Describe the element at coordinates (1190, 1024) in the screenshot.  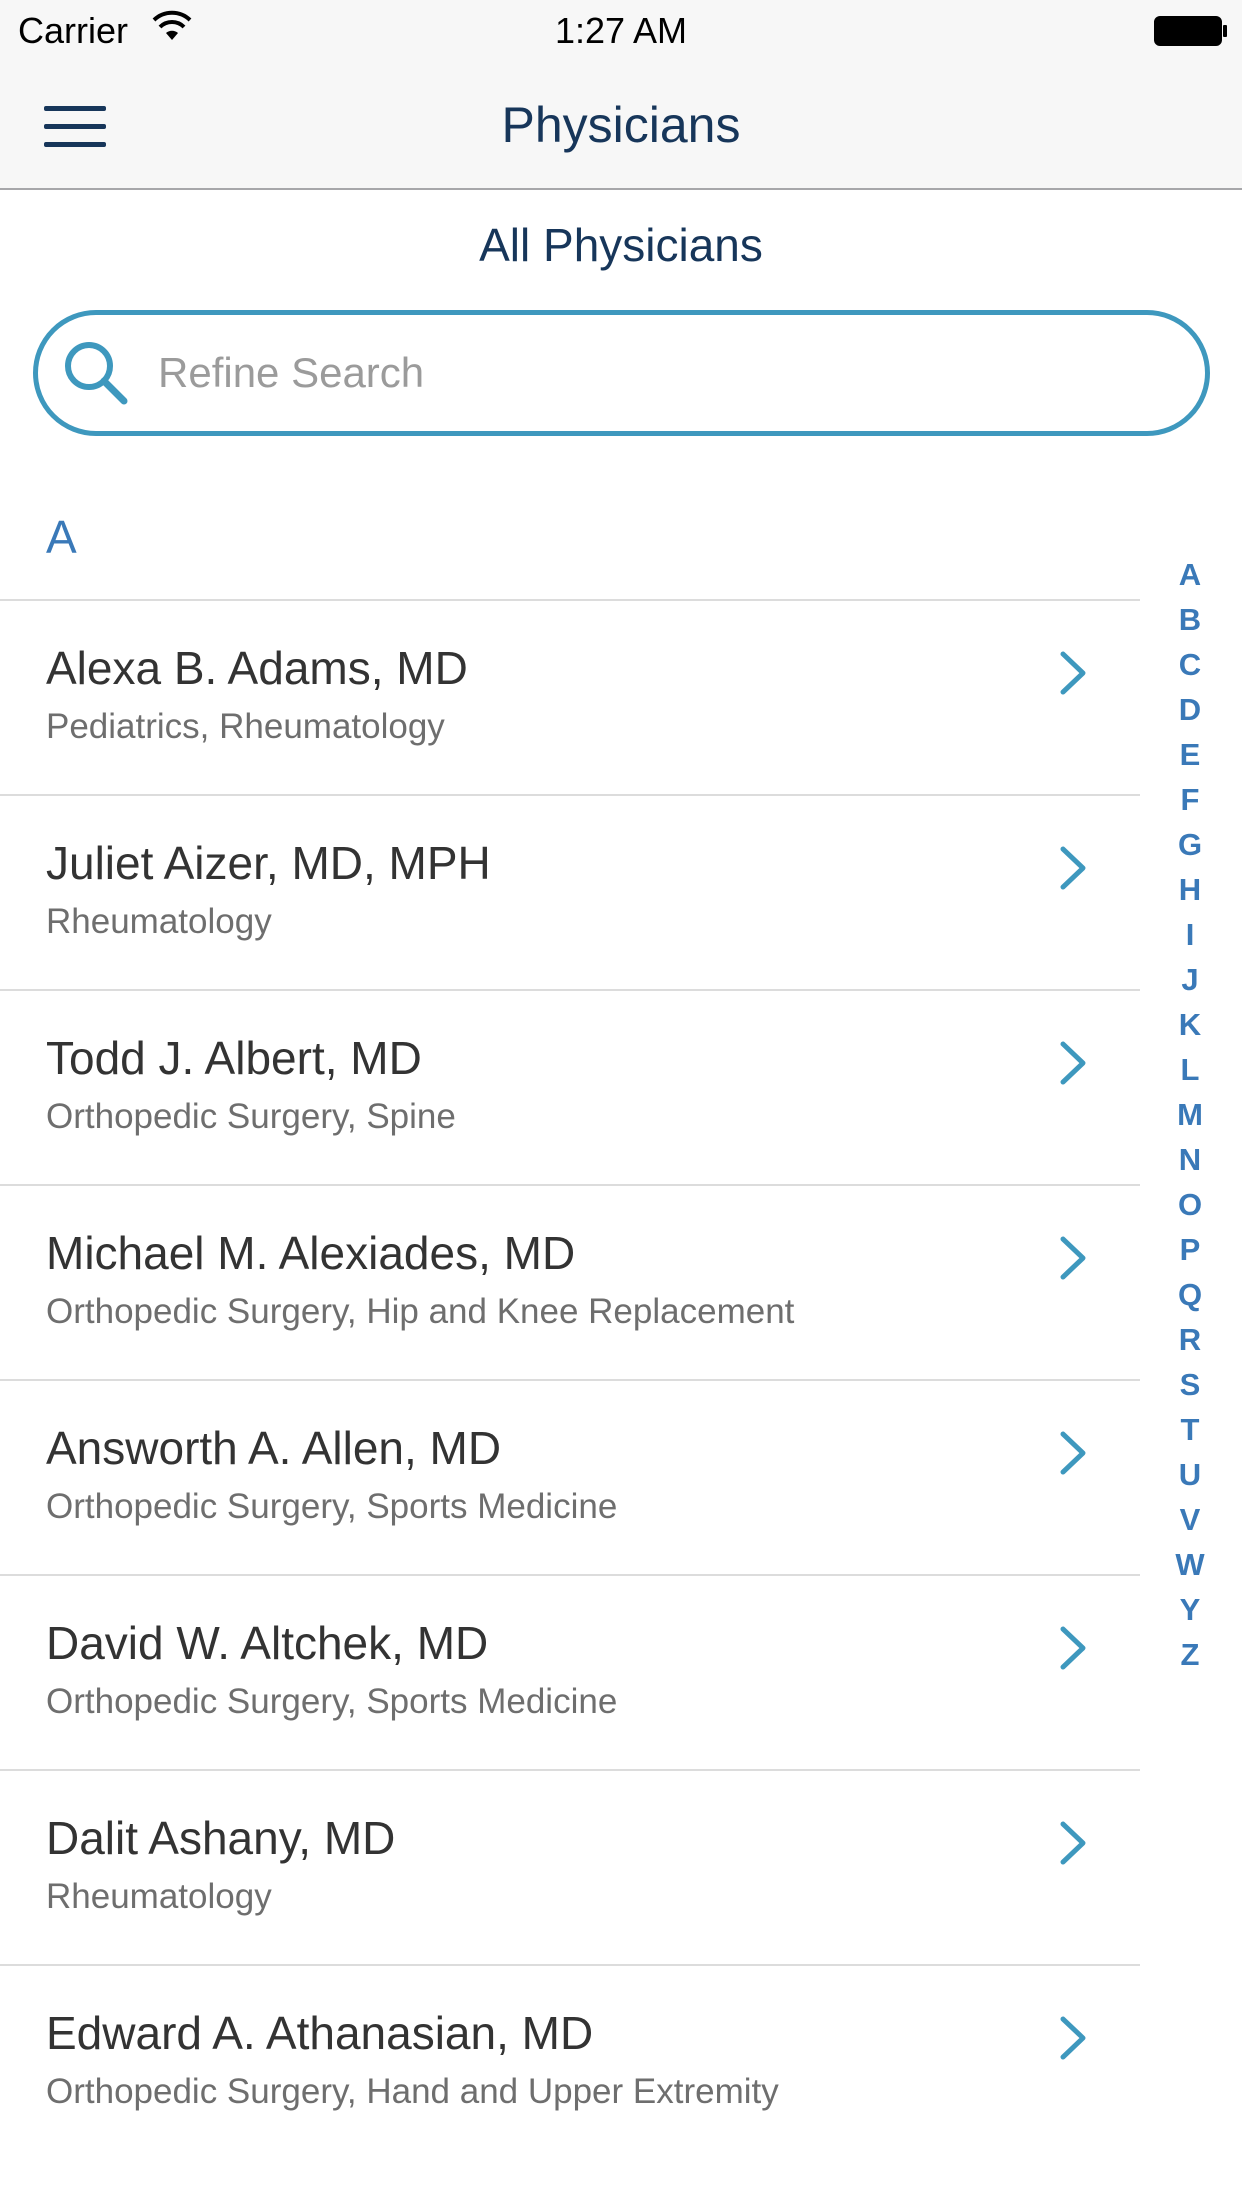
I see `index-letter-k: K` at that location.